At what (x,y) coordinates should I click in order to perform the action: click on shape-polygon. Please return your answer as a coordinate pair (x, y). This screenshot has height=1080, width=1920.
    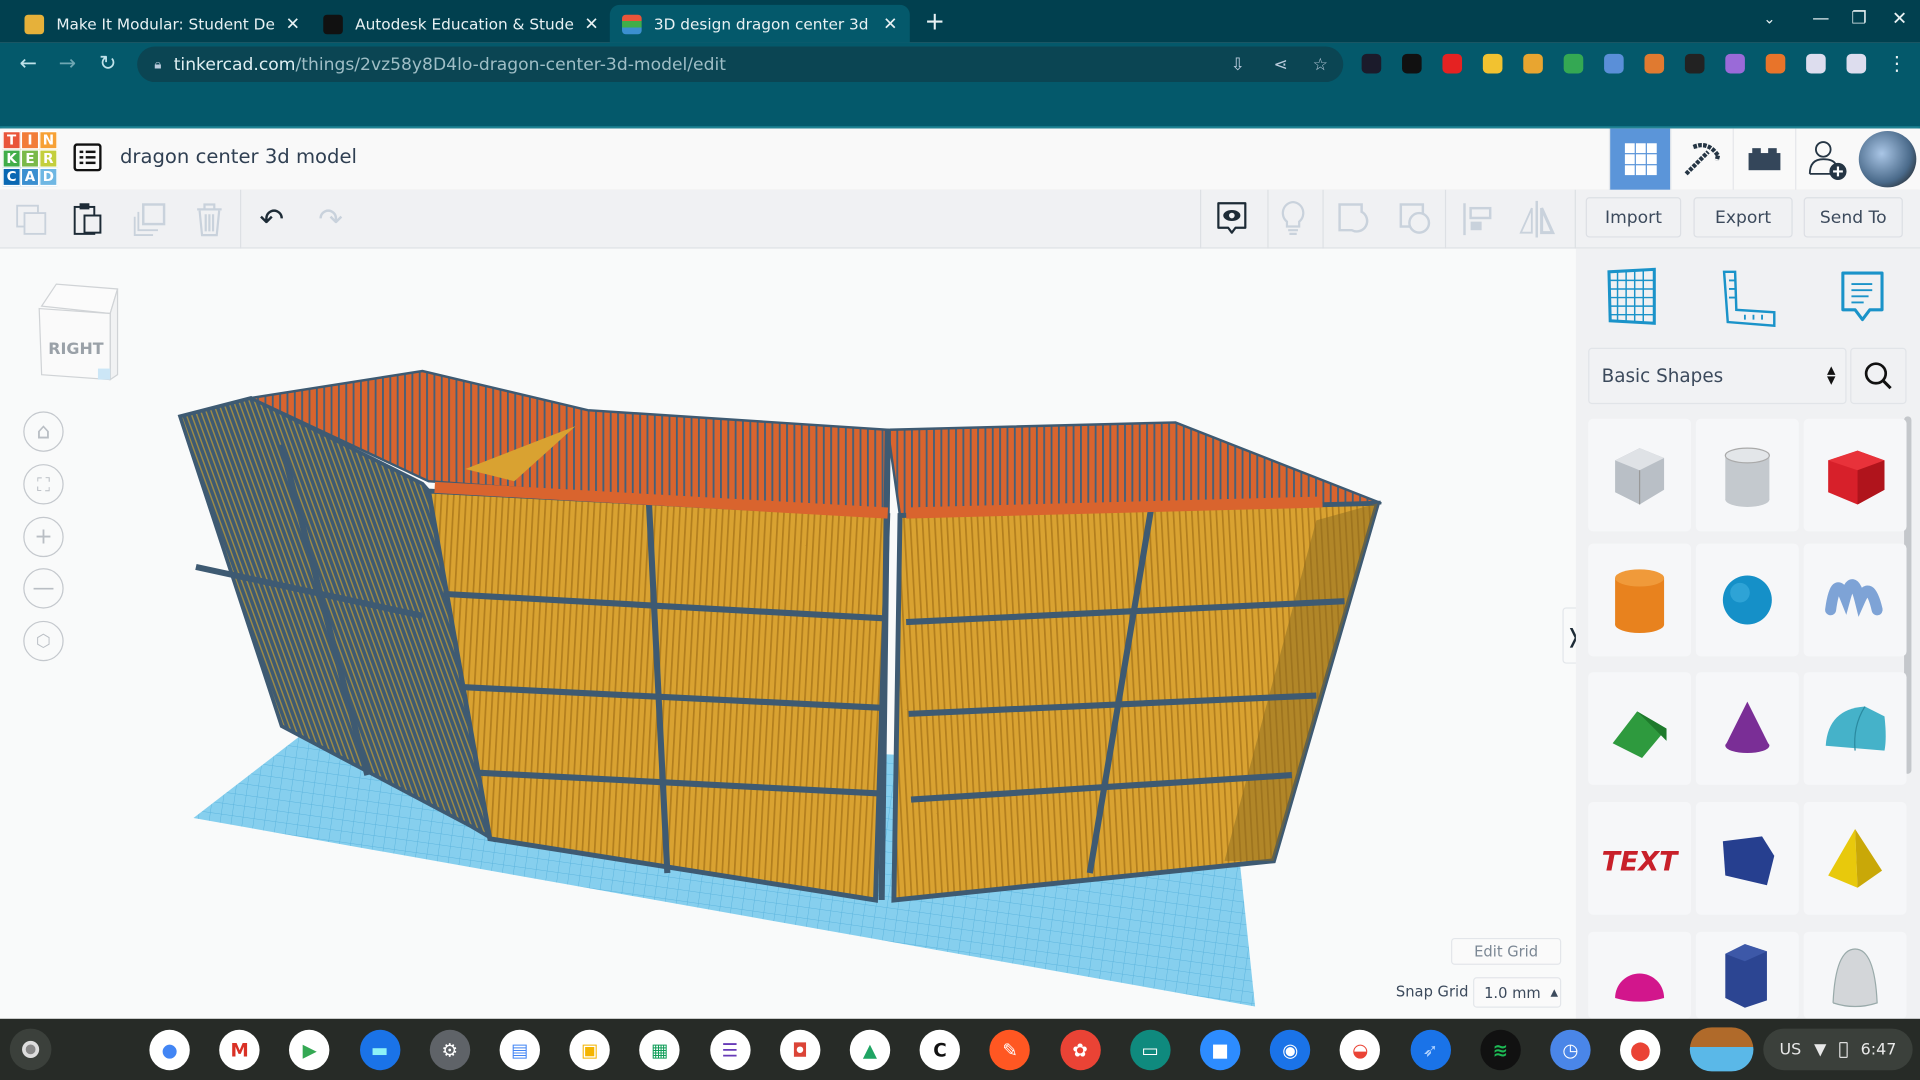
    Looking at the image, I should click on (1747, 975).